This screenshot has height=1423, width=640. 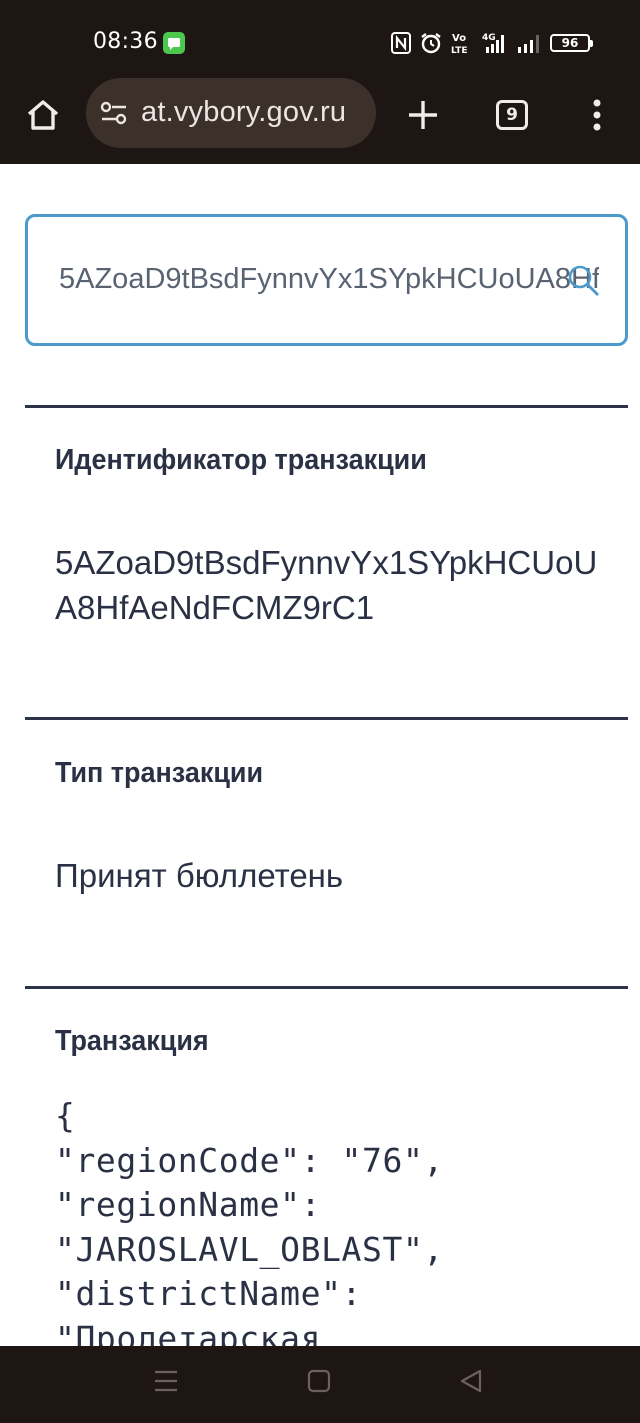 What do you see at coordinates (199, 875) in the screenshot?
I see `transaction-type-value: Принят бюллетень` at bounding box center [199, 875].